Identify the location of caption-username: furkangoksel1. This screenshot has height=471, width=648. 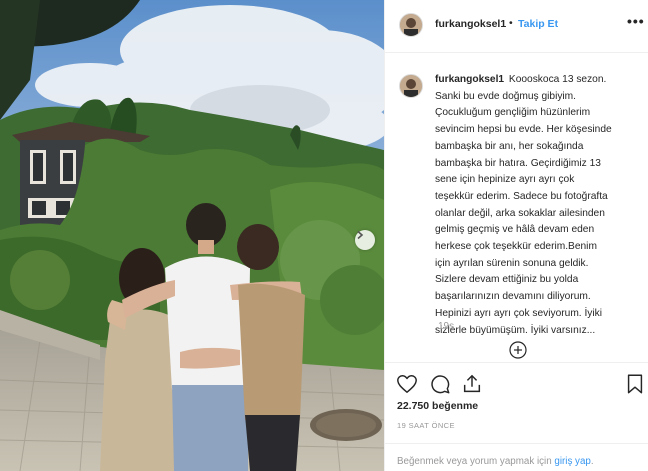
(469, 79).